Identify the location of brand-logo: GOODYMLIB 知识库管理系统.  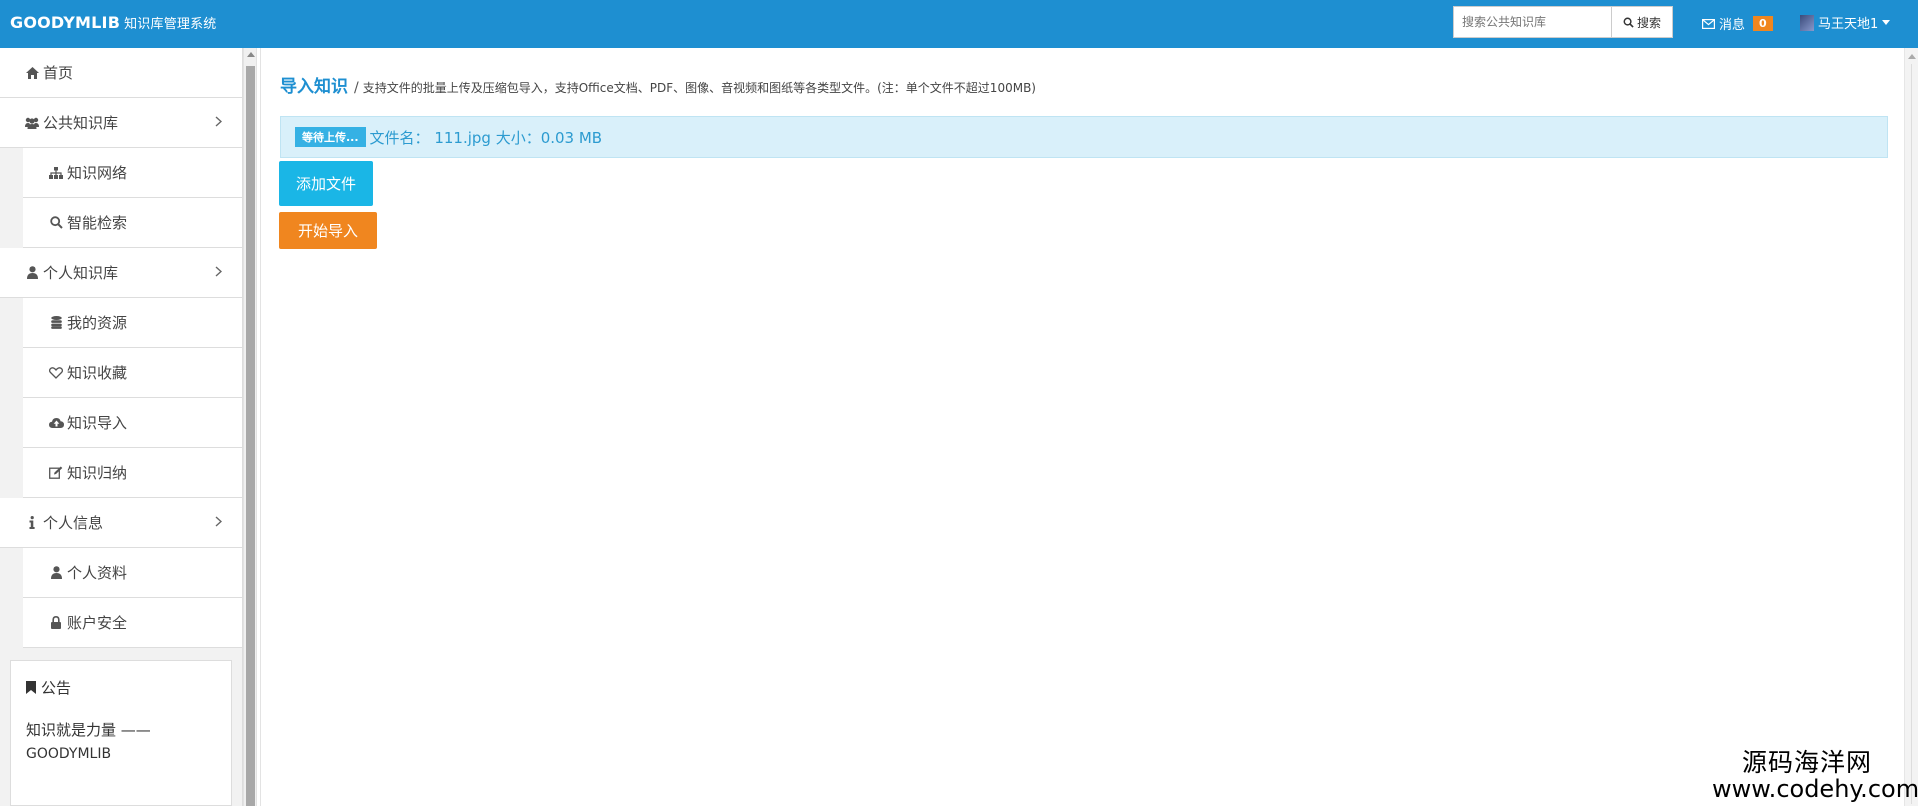
(113, 22).